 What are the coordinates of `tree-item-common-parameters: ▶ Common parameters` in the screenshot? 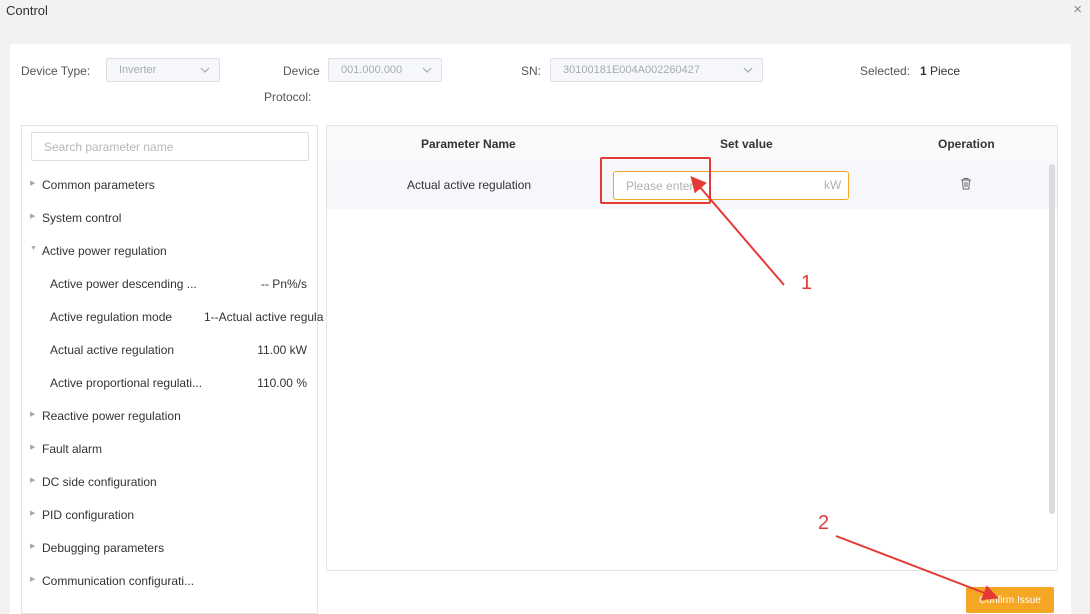 It's located at (169, 184).